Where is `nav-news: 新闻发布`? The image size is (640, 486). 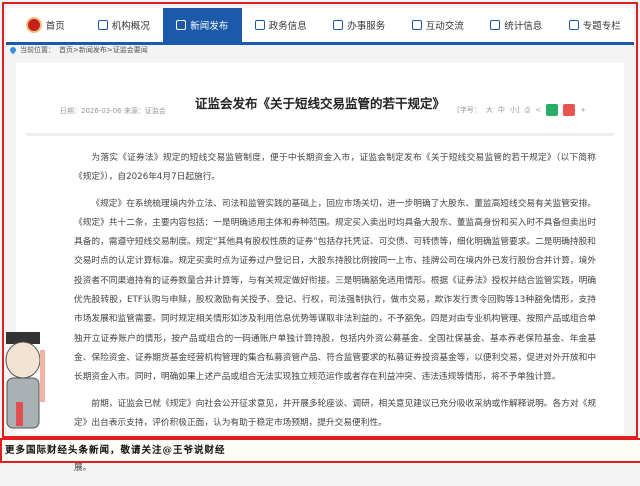
nav-news: 新闻发布 is located at coordinates (202, 25).